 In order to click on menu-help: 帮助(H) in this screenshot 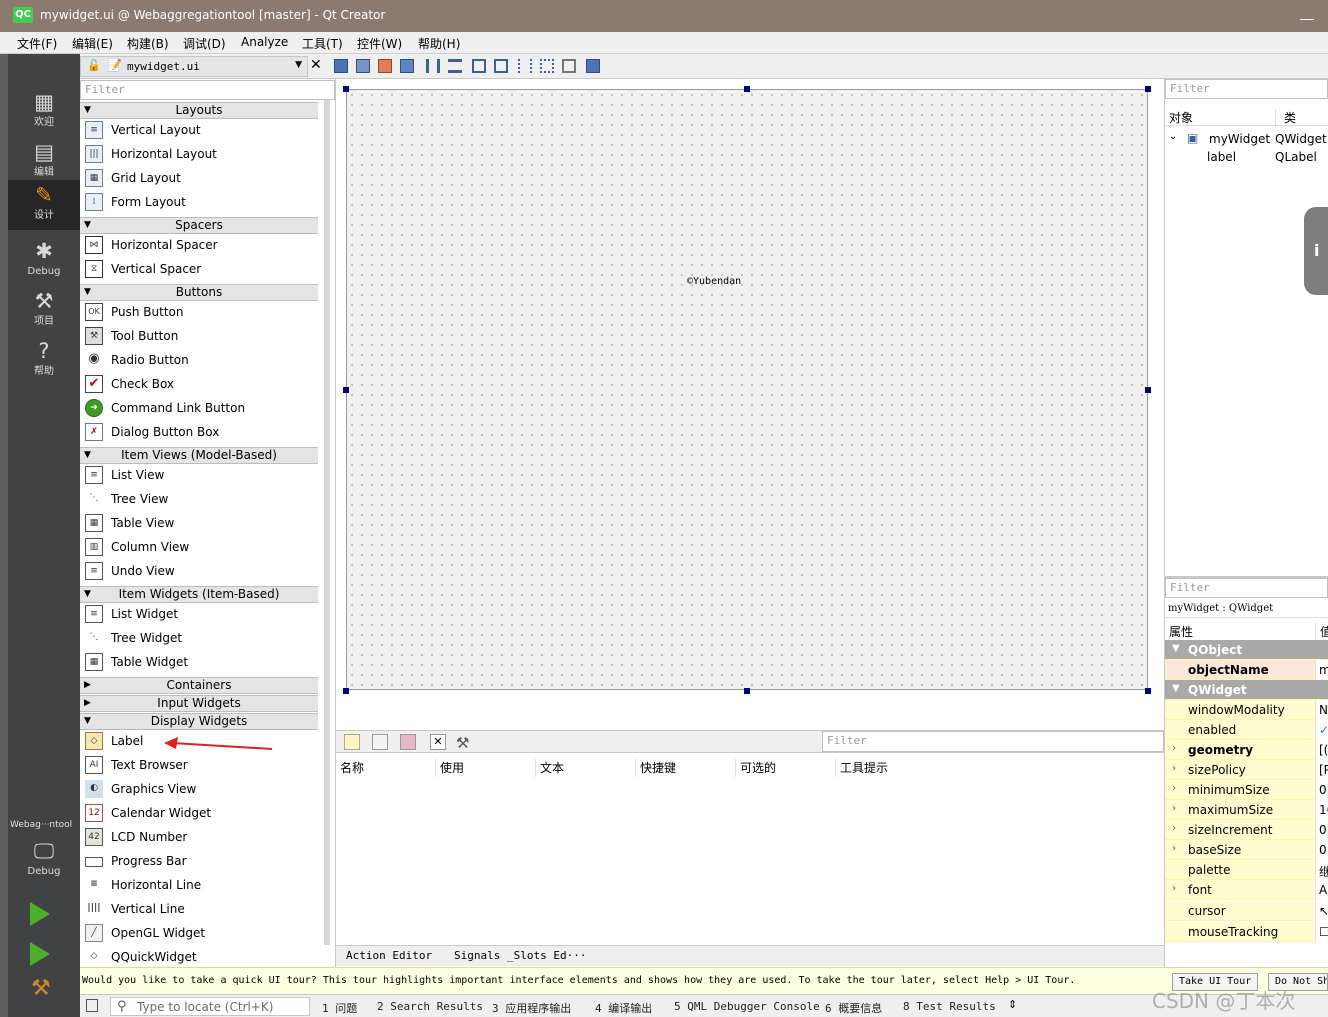, I will do `click(439, 43)`.